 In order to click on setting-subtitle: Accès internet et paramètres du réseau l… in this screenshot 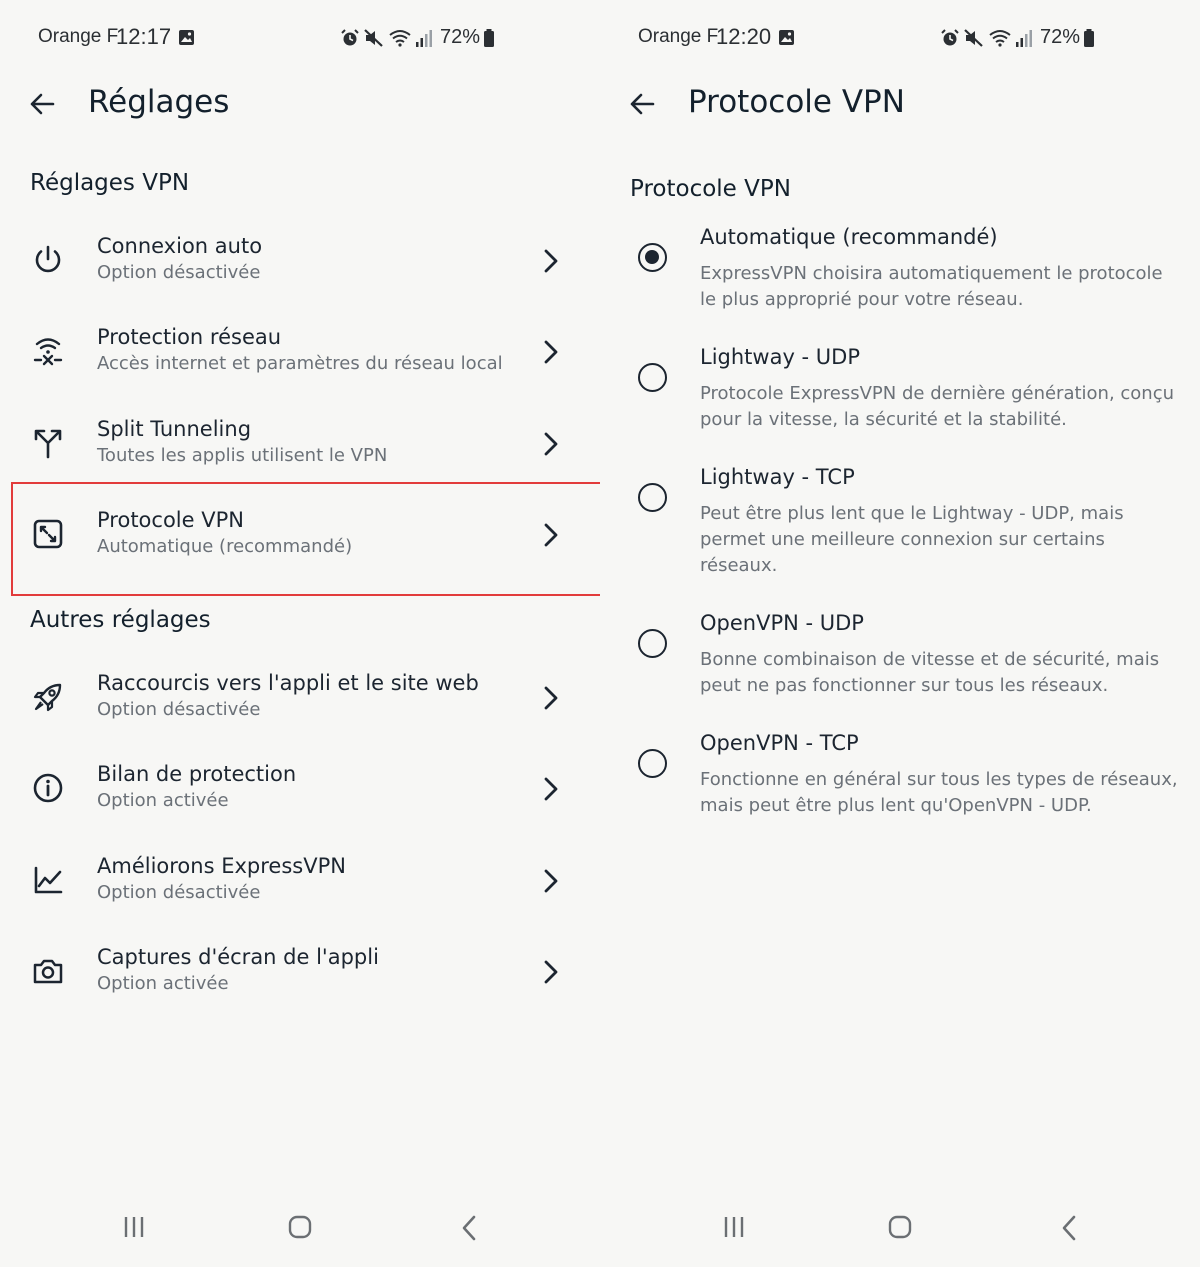, I will do `click(300, 363)`.